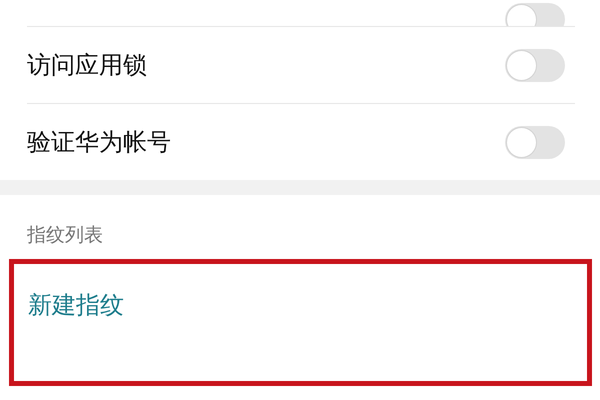  I want to click on setting-label: 访问应用锁, so click(87, 65).